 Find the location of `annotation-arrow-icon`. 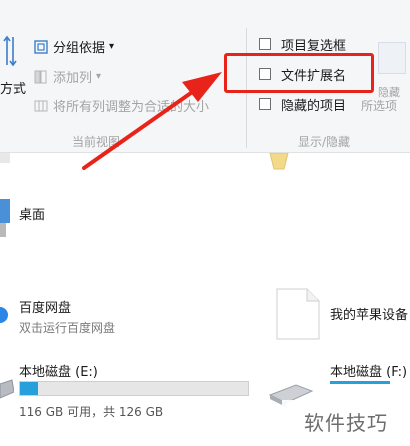

annotation-arrow-icon is located at coordinates (152, 121).